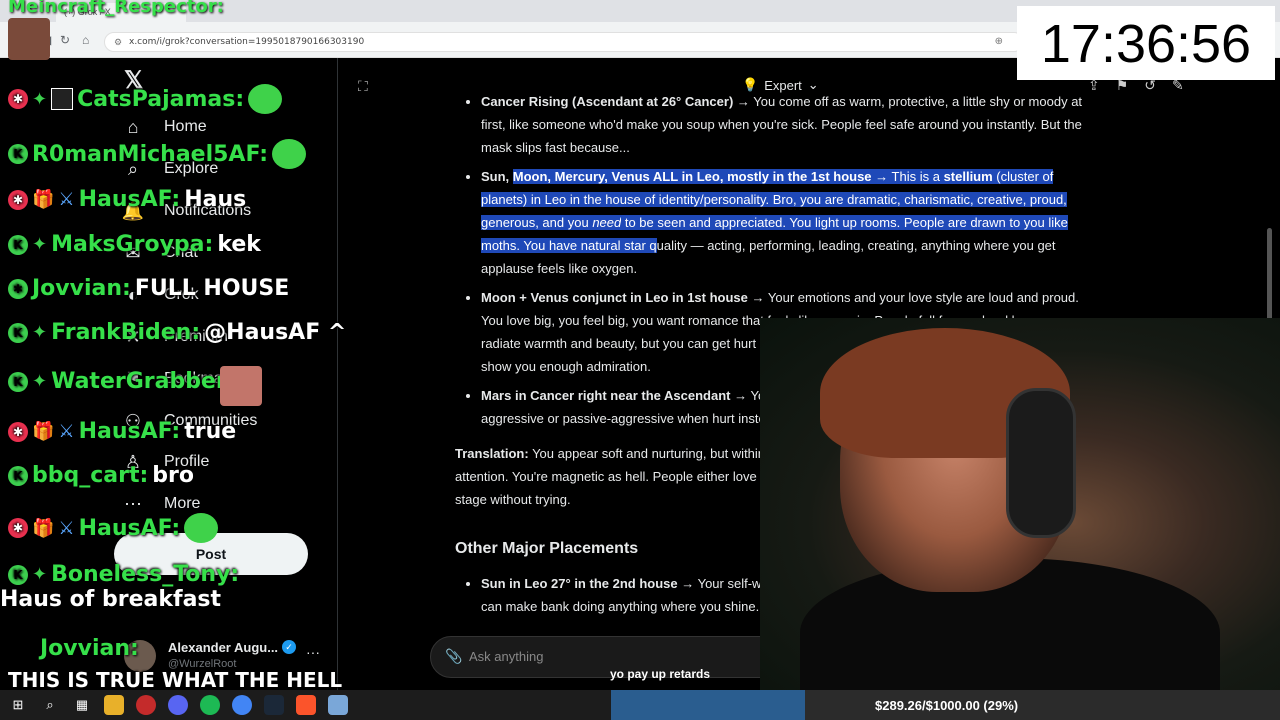  I want to click on chat-message: Jovvian:, so click(89, 650).